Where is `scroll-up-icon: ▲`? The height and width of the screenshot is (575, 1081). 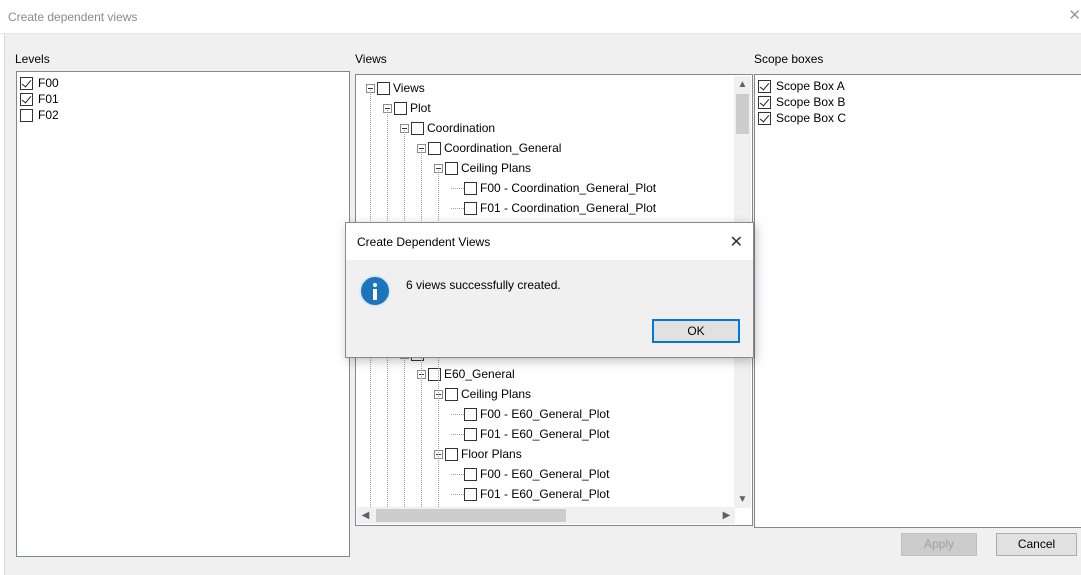 scroll-up-icon: ▲ is located at coordinates (742, 84).